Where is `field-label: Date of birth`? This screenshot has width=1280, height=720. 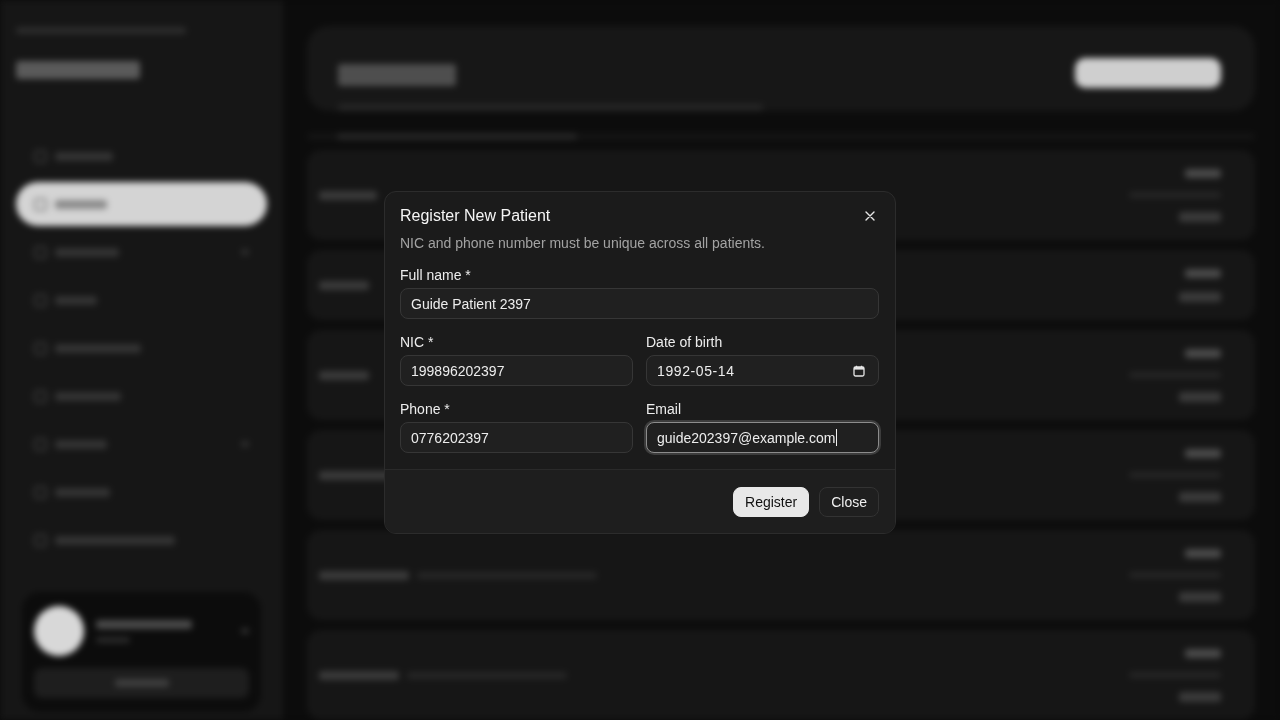
field-label: Date of birth is located at coordinates (684, 342).